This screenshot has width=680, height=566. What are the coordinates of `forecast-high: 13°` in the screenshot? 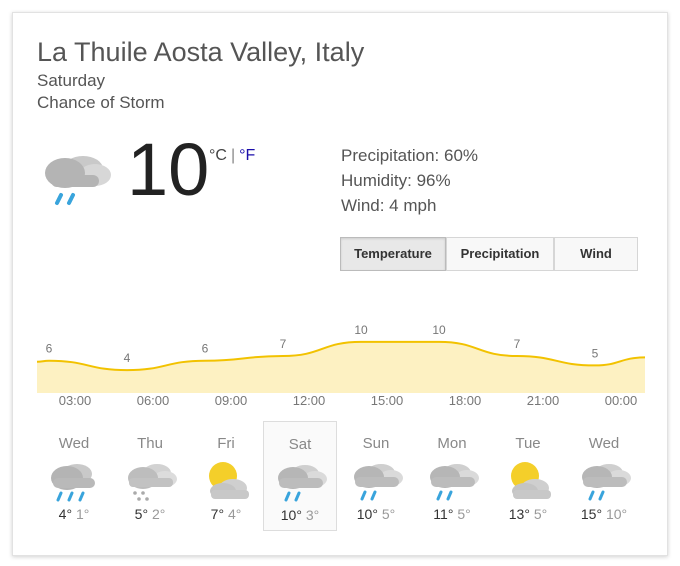 It's located at (519, 514).